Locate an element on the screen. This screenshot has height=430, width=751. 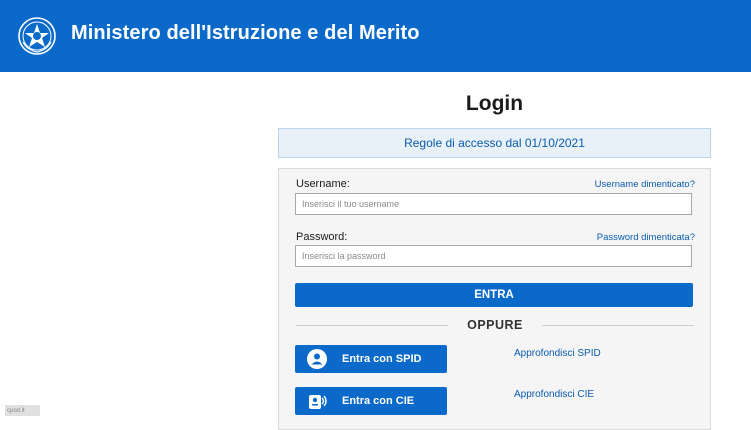
login-submit-button: ENTRA is located at coordinates (494, 295).